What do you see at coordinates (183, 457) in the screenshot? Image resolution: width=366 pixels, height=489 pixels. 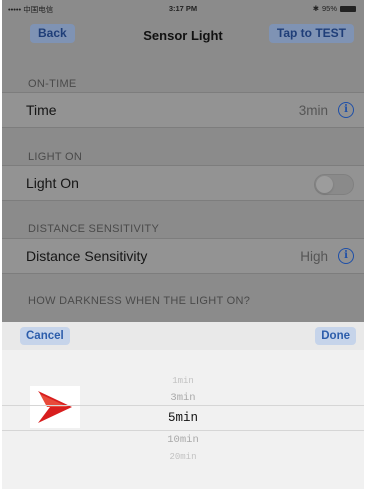 I see `picker-option: 20min` at bounding box center [183, 457].